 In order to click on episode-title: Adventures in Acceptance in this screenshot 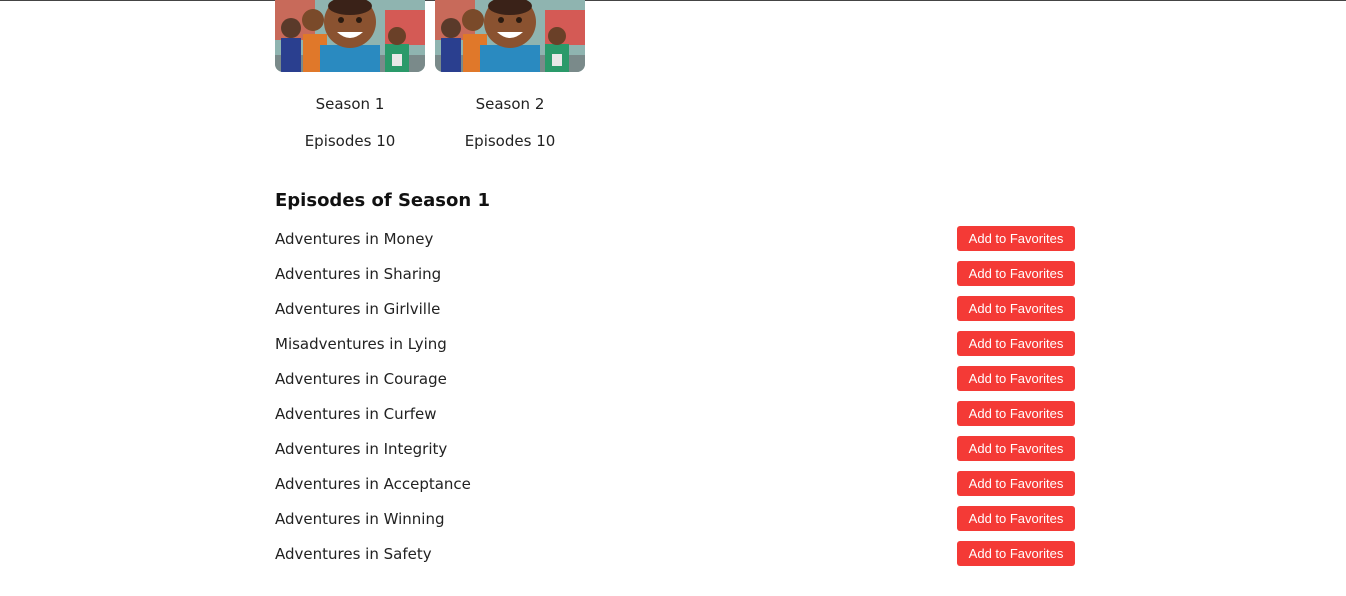, I will do `click(373, 483)`.